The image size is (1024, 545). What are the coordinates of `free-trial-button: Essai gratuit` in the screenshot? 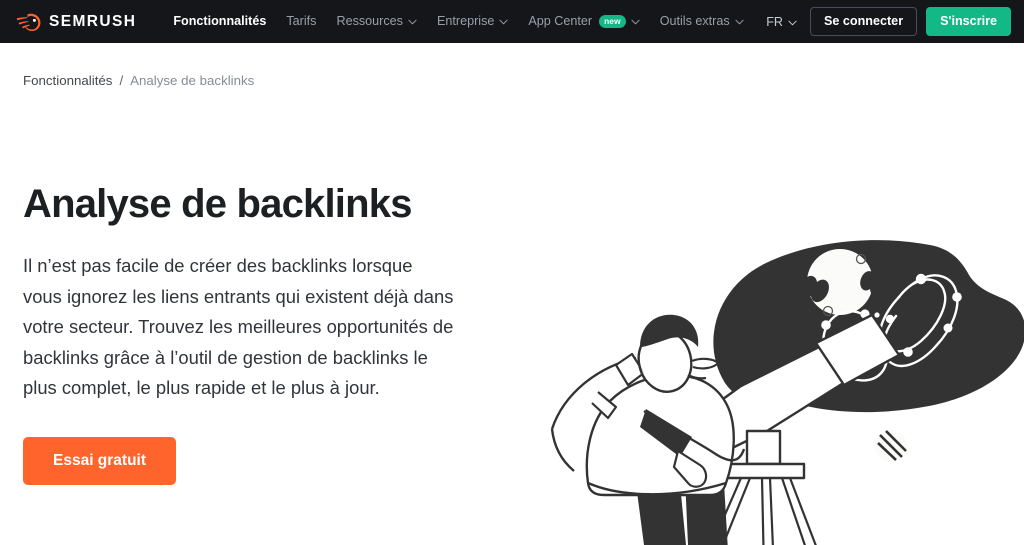 It's located at (100, 461).